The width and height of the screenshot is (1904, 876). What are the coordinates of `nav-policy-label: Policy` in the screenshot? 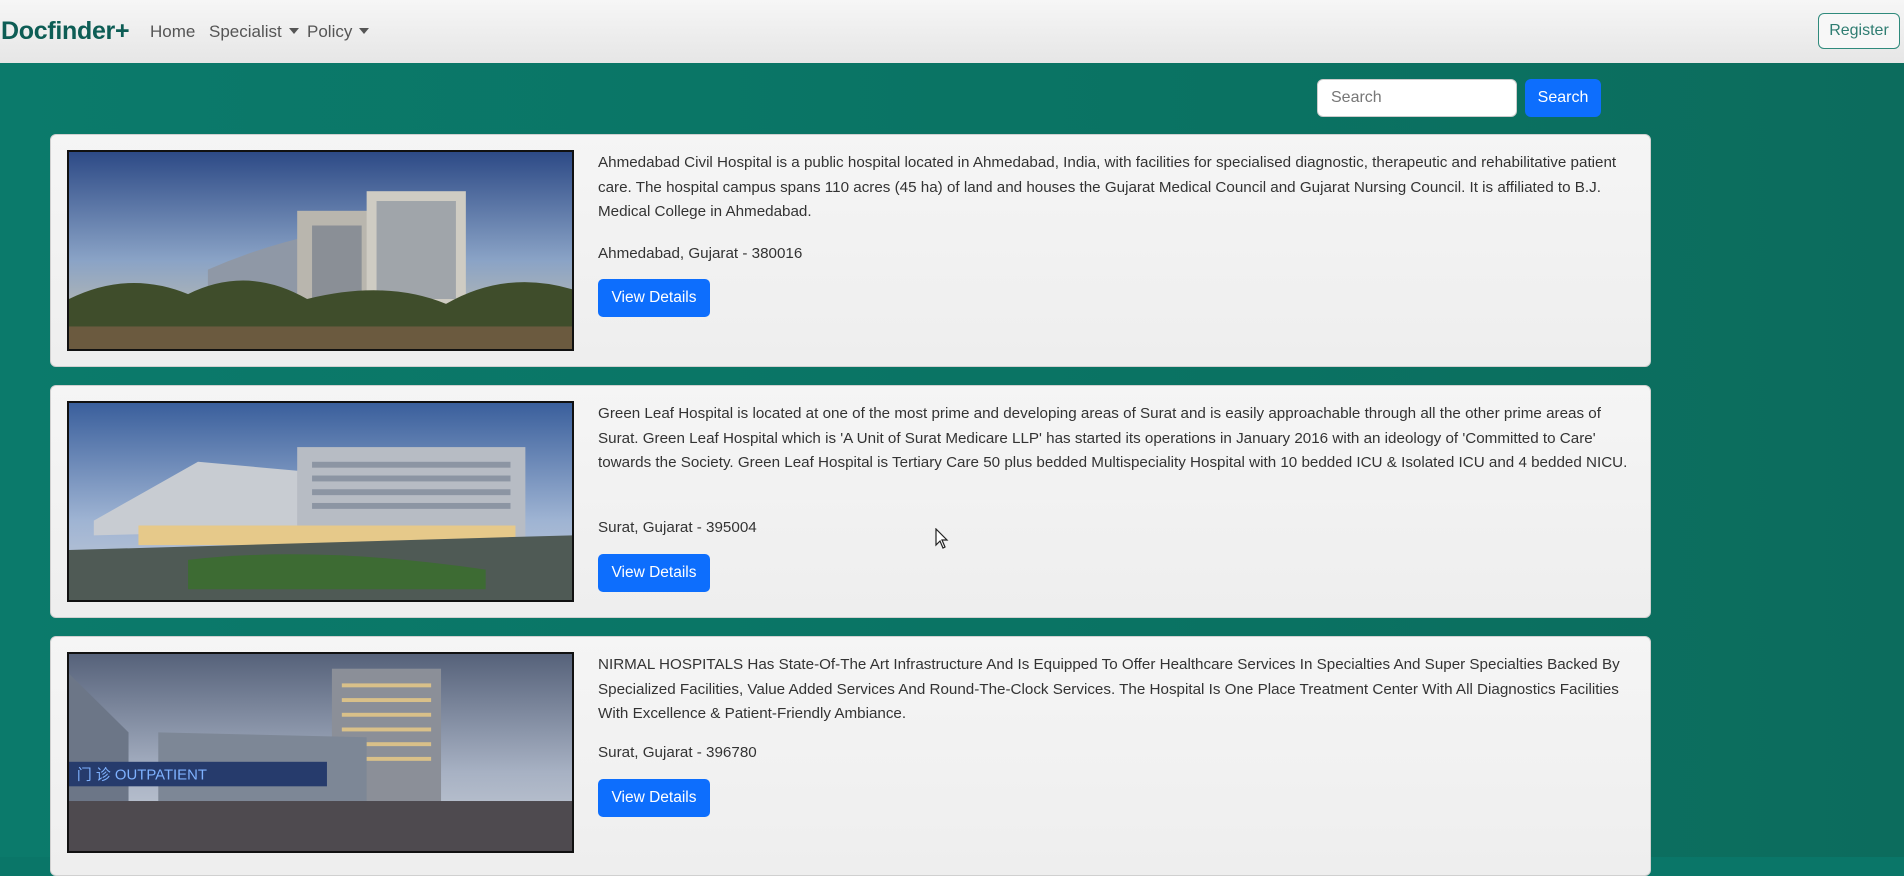 It's located at (330, 31).